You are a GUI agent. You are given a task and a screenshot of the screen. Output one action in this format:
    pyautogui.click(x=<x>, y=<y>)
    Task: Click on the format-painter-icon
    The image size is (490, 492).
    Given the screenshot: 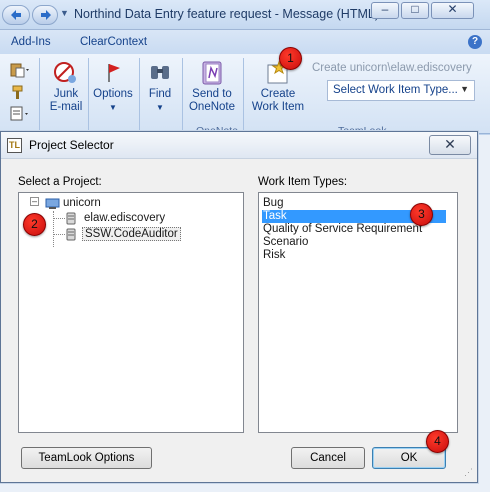 What is the action you would take?
    pyautogui.click(x=18, y=92)
    